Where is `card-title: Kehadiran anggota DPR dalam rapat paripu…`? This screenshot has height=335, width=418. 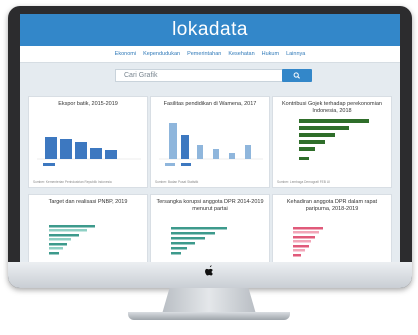 card-title: Kehadiran anggota DPR dalam rapat paripu… is located at coordinates (332, 205).